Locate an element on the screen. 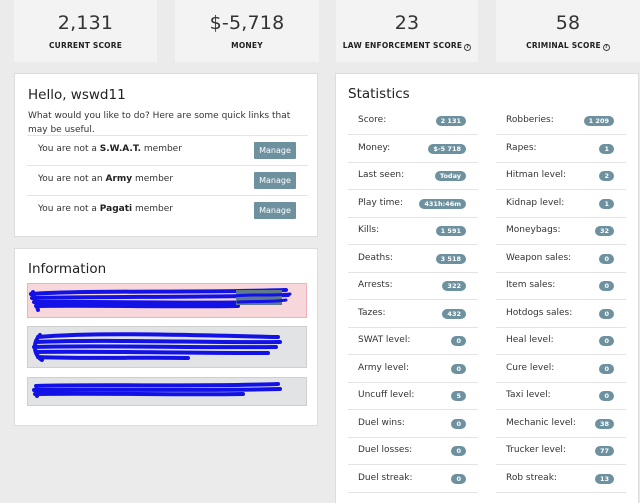  statistics-row: Tazes: 432 is located at coordinates (413, 314).